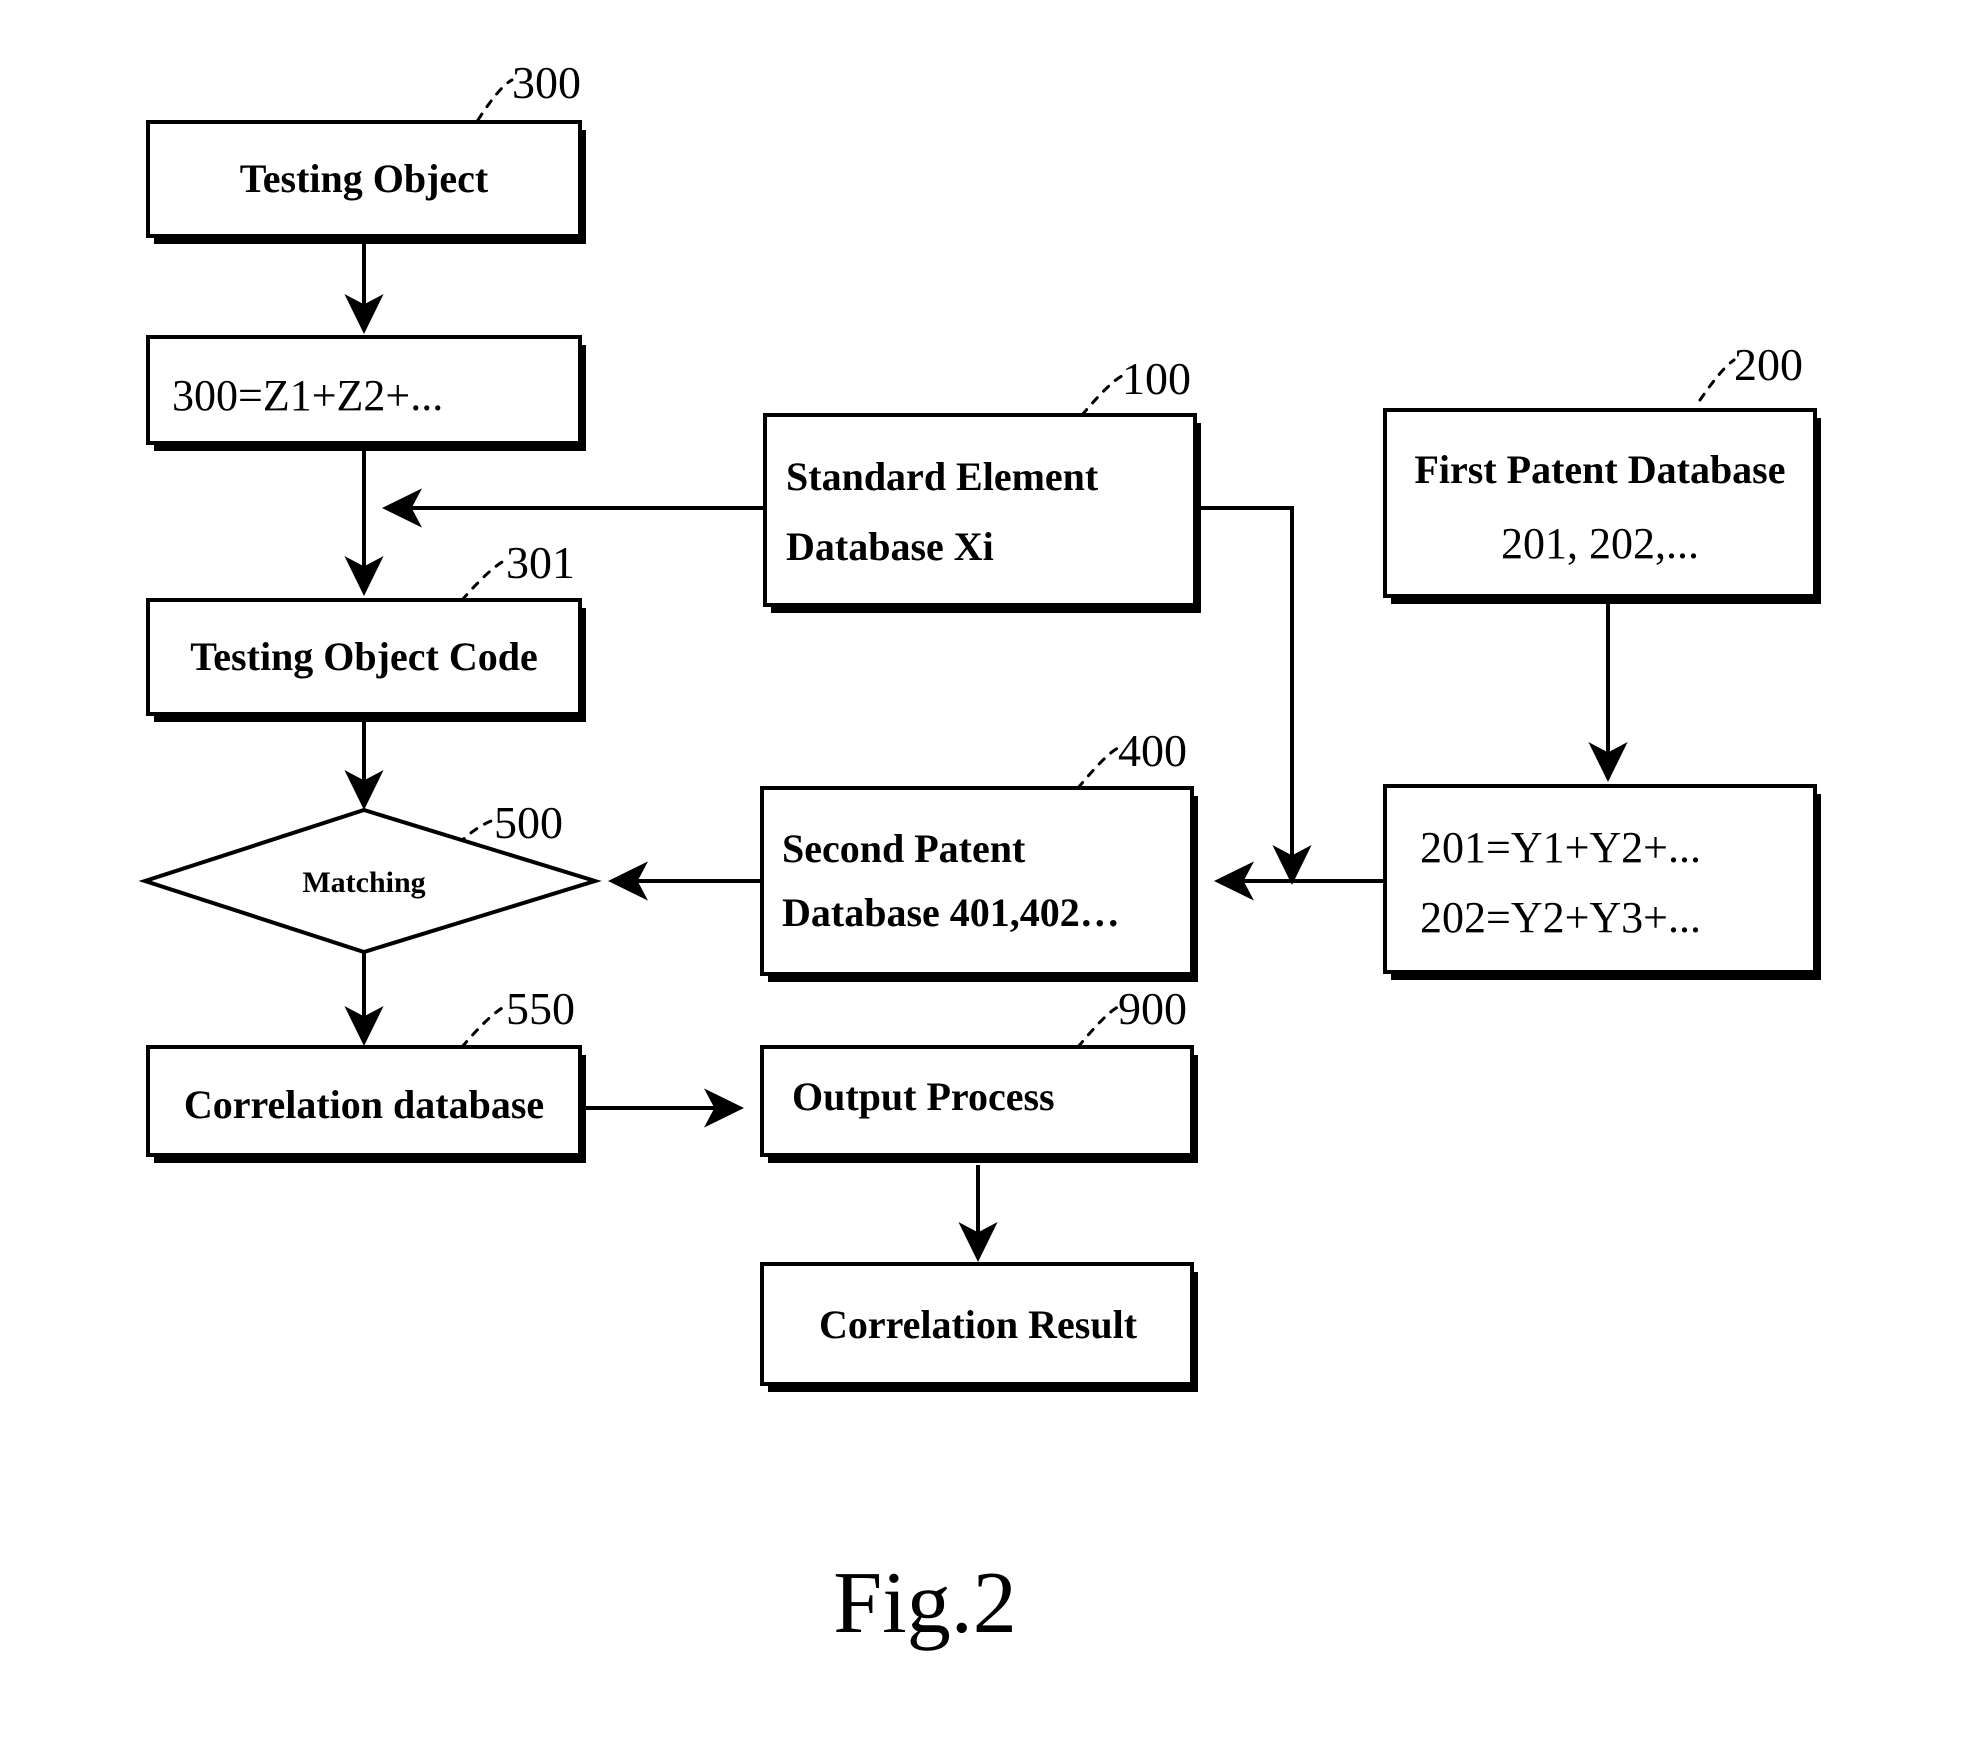  Describe the element at coordinates (923, 1096) in the screenshot. I see `node-output-process-label: Output Process` at that location.